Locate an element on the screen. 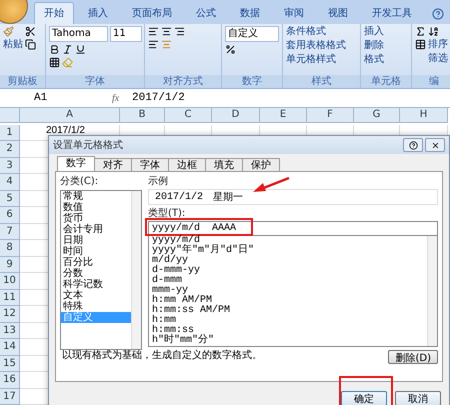 The height and width of the screenshot is (405, 450). category-item: 文本 is located at coordinates (96, 295).